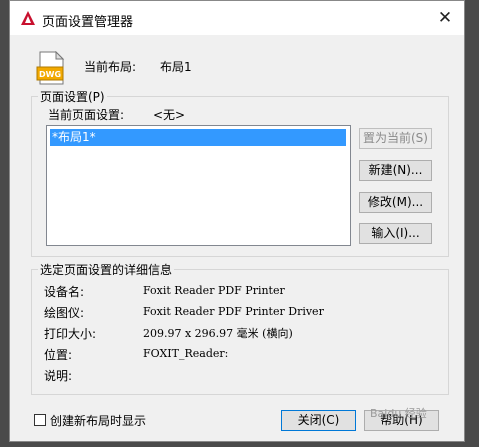 This screenshot has width=479, height=447. Describe the element at coordinates (214, 290) in the screenshot. I see `device-name-value: Foxit Reader PDF Printer` at that location.